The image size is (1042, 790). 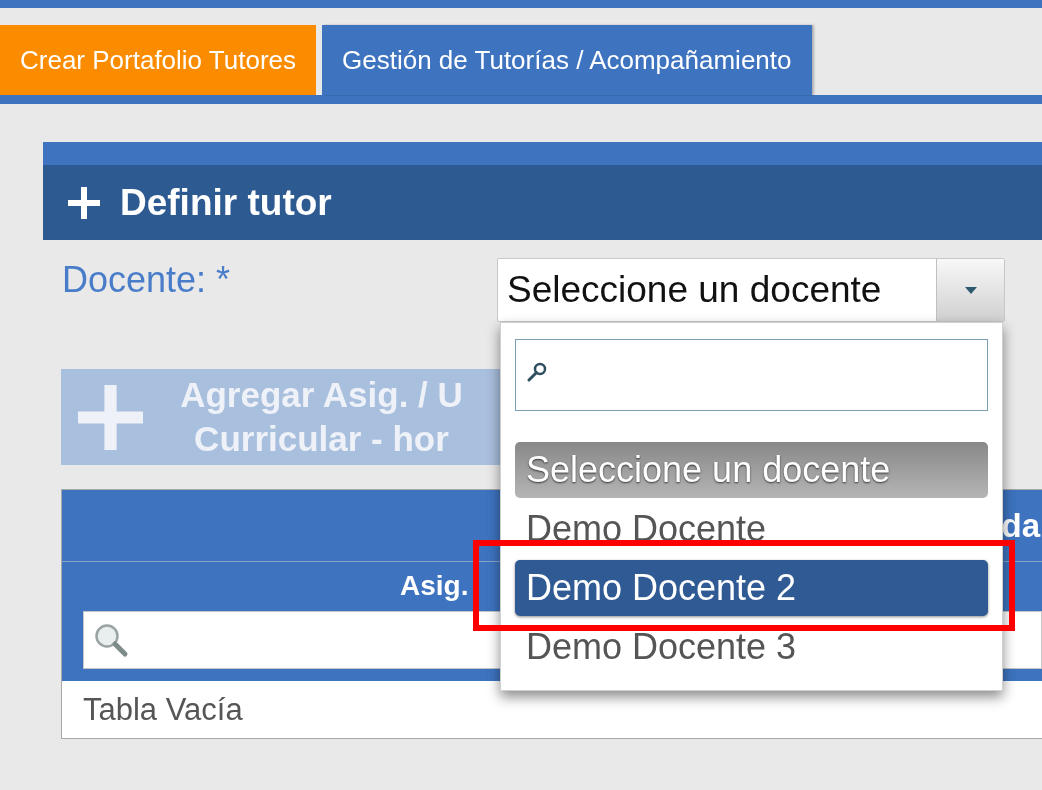 I want to click on dropdown-option: Demo Docente, so click(x=751, y=529).